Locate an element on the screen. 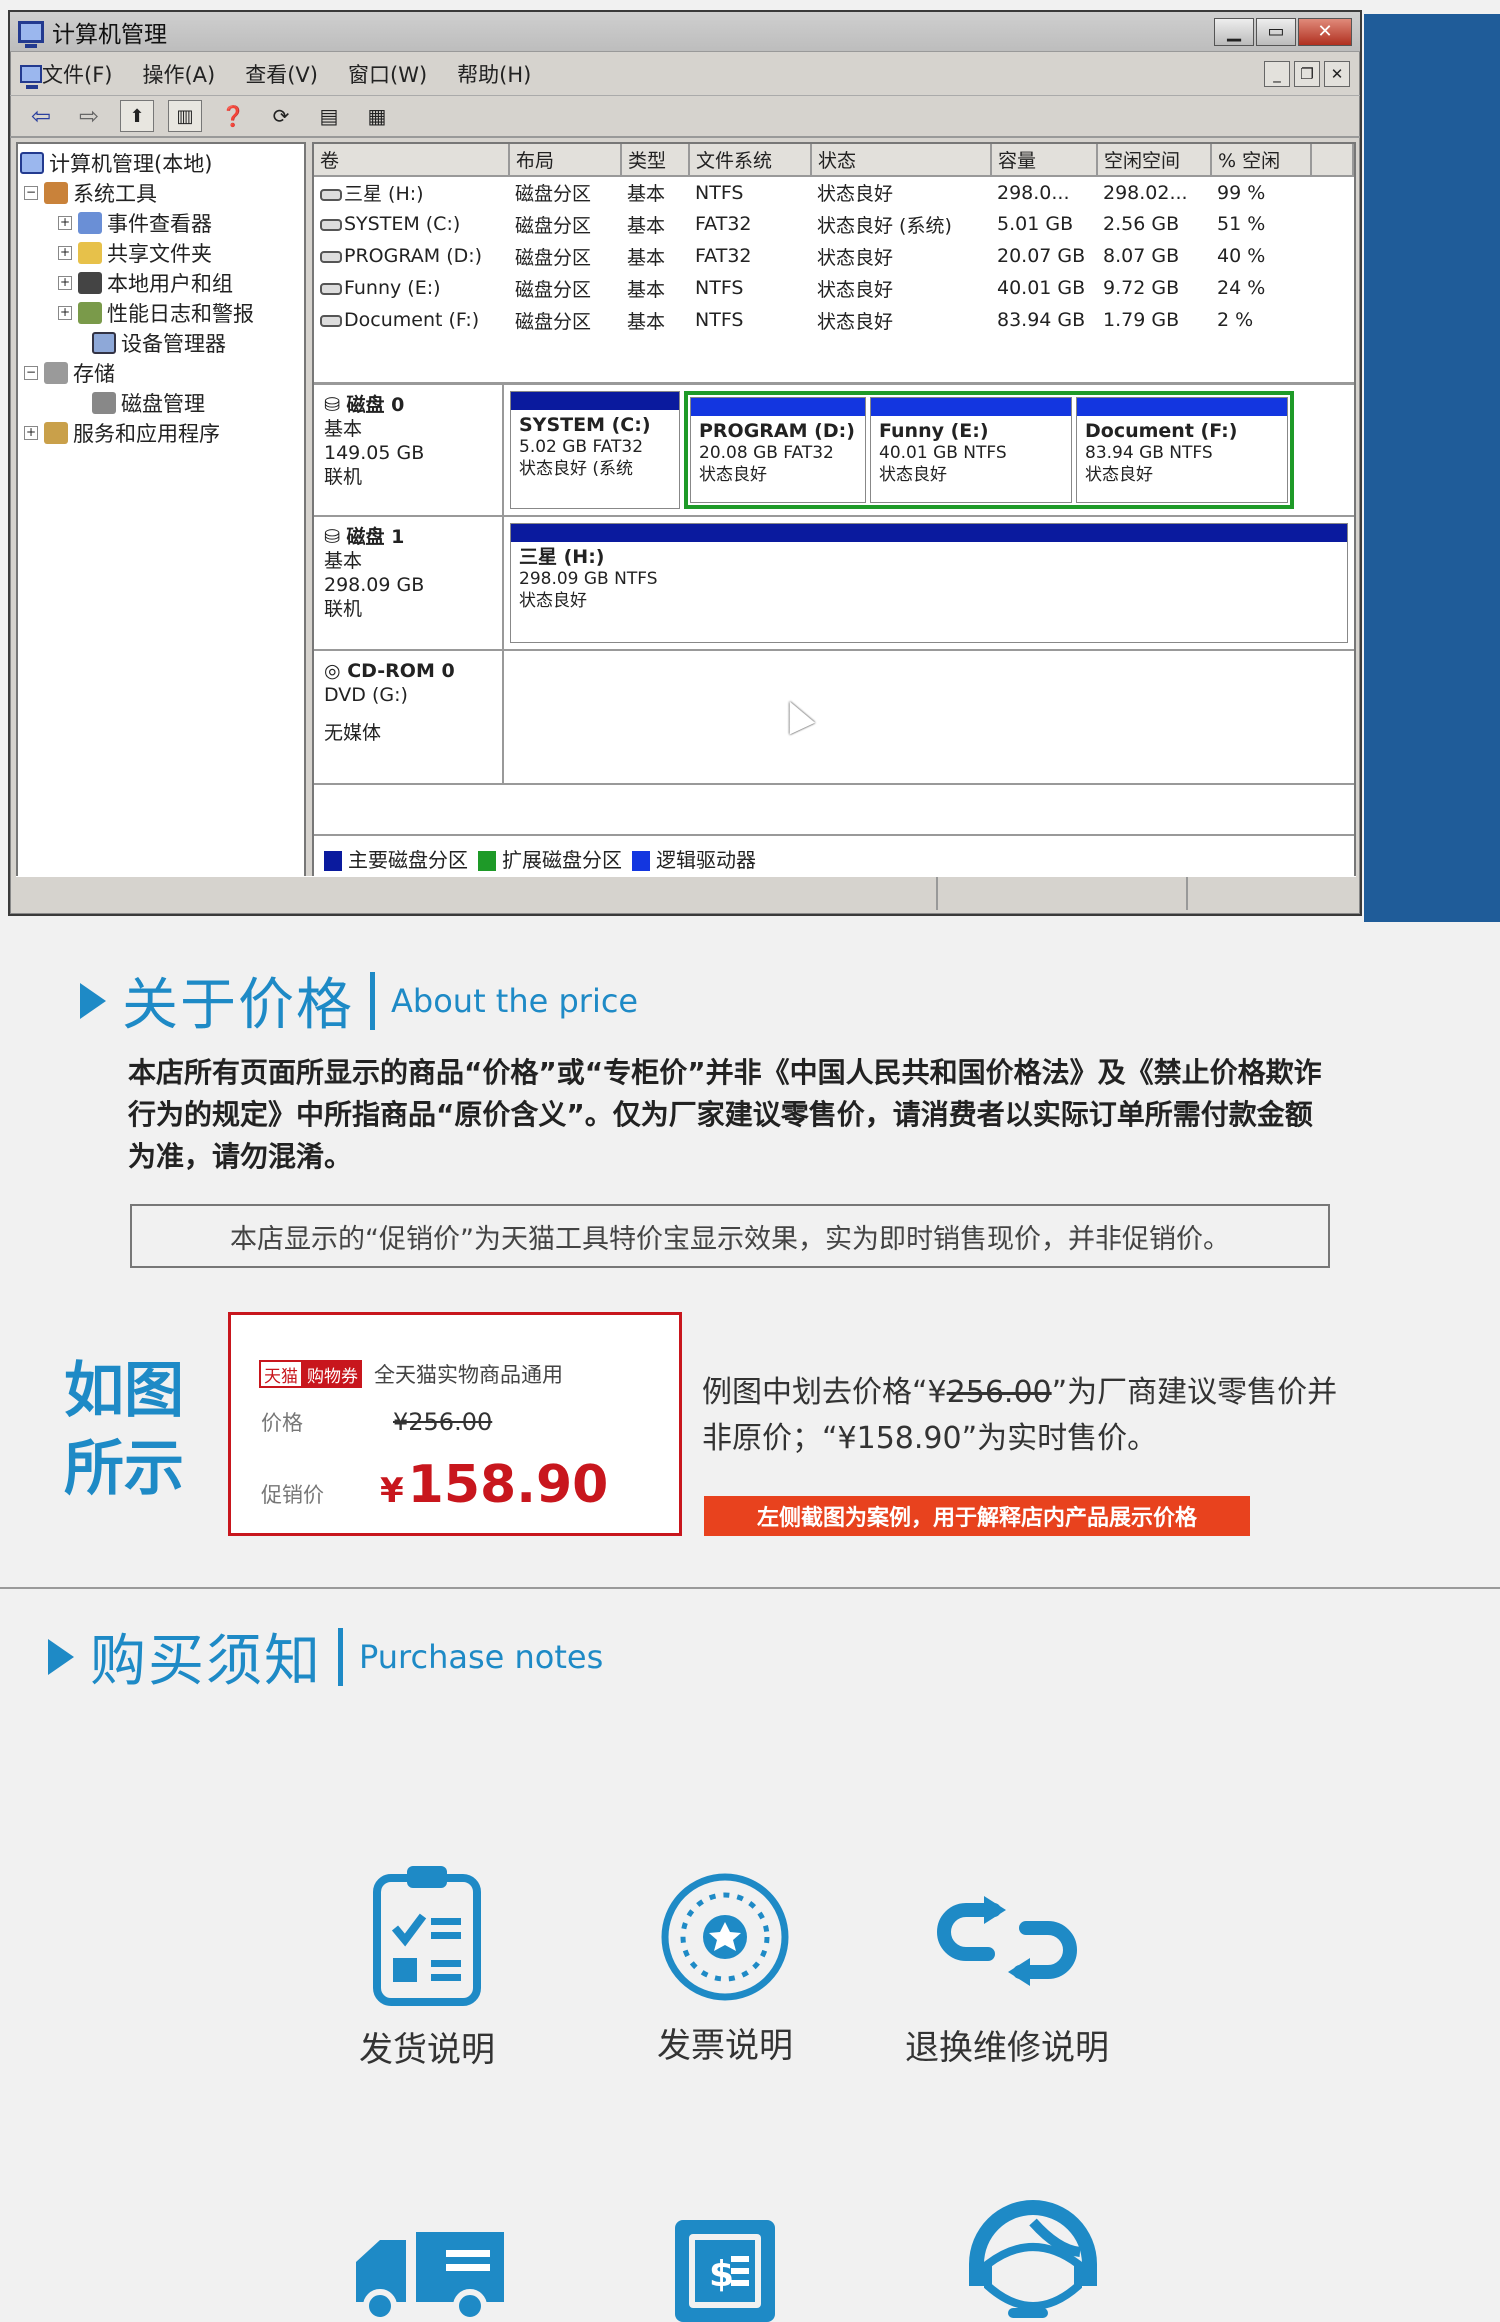 The height and width of the screenshot is (2322, 1500). tree-item-storage: − 存储 is located at coordinates (161, 373).